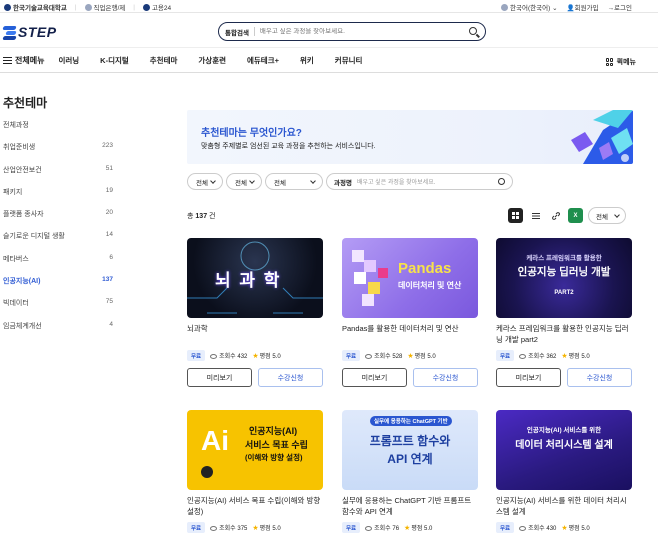 The width and height of the screenshot is (658, 535). What do you see at coordinates (107, 146) in the screenshot?
I see `sidebar-item-count: 223` at bounding box center [107, 146].